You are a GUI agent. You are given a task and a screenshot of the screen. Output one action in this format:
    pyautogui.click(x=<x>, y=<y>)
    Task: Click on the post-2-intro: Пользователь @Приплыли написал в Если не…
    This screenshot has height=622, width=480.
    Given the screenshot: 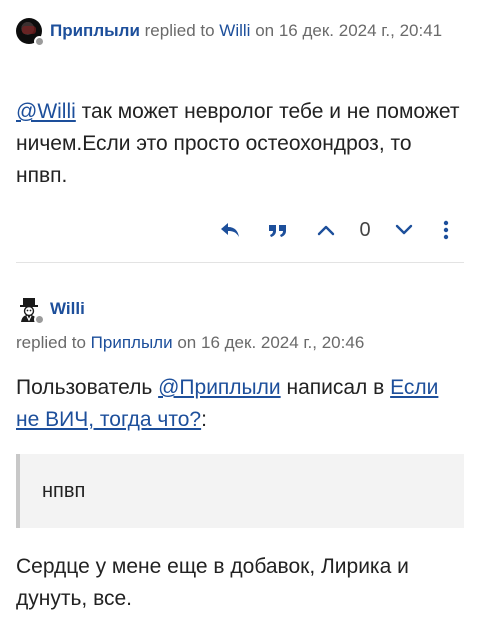 What is the action you would take?
    pyautogui.click(x=240, y=404)
    